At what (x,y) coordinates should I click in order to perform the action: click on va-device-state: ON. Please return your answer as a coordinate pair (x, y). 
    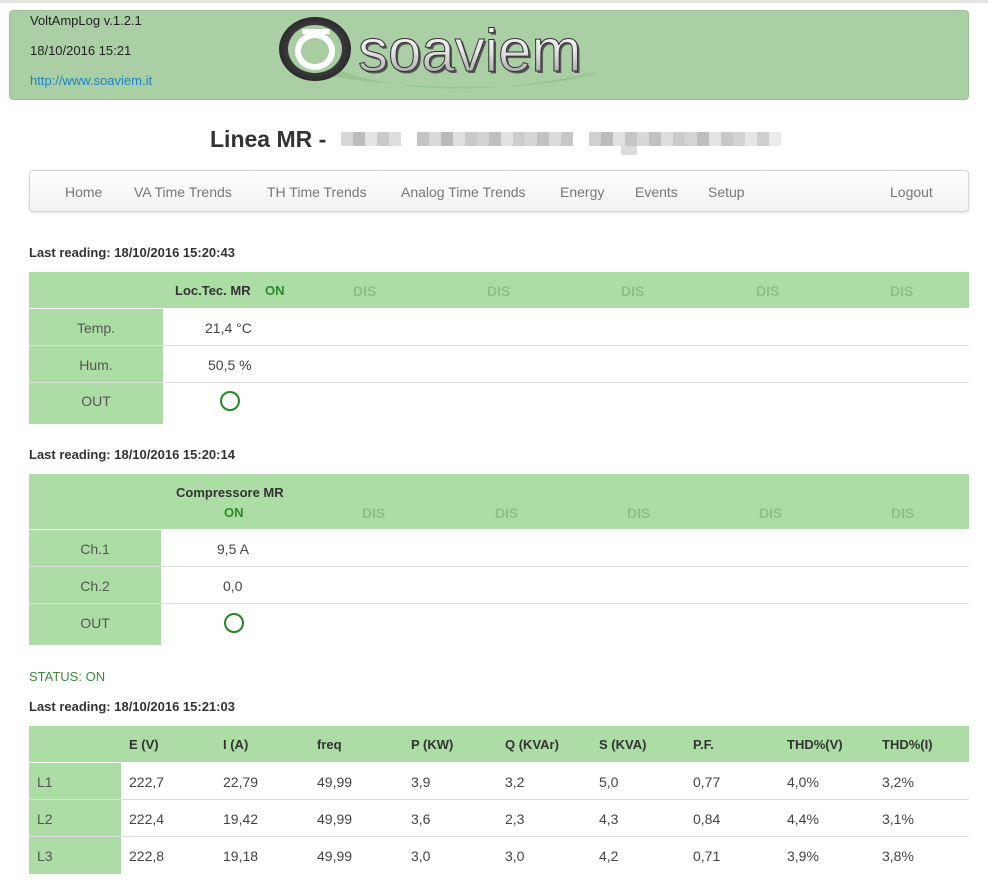
    Looking at the image, I should click on (234, 512).